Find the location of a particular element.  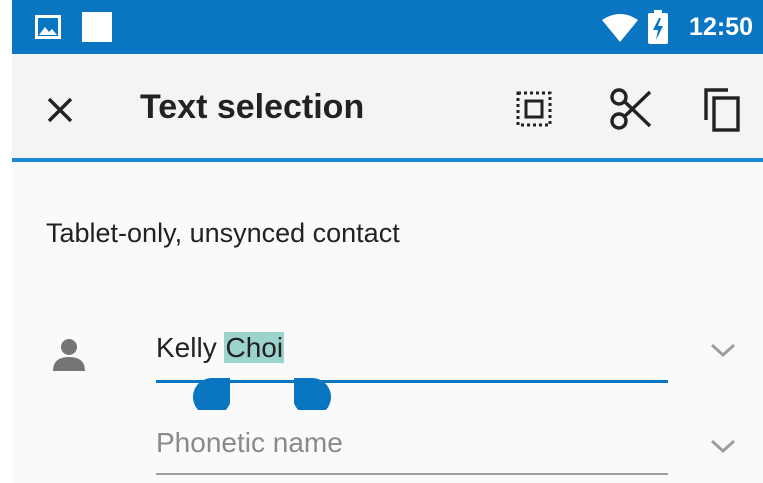

name-text: Kelly is located at coordinates (190, 347).